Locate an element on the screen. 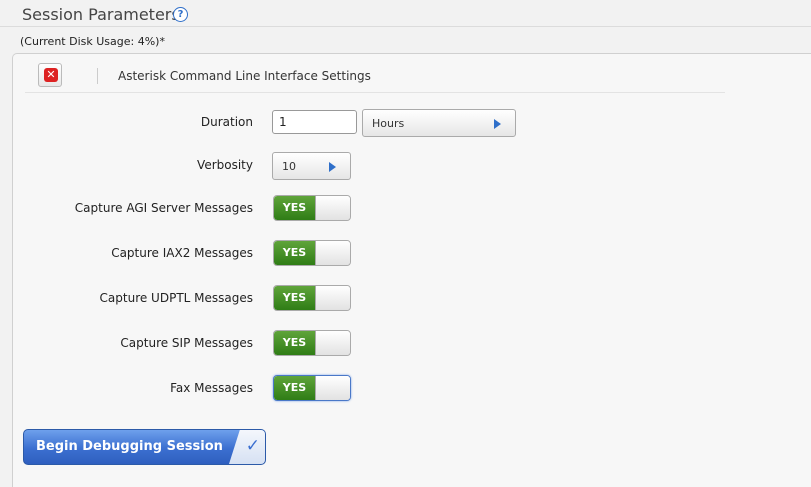 The image size is (811, 487). duration-unit-select: Hours is located at coordinates (439, 123).